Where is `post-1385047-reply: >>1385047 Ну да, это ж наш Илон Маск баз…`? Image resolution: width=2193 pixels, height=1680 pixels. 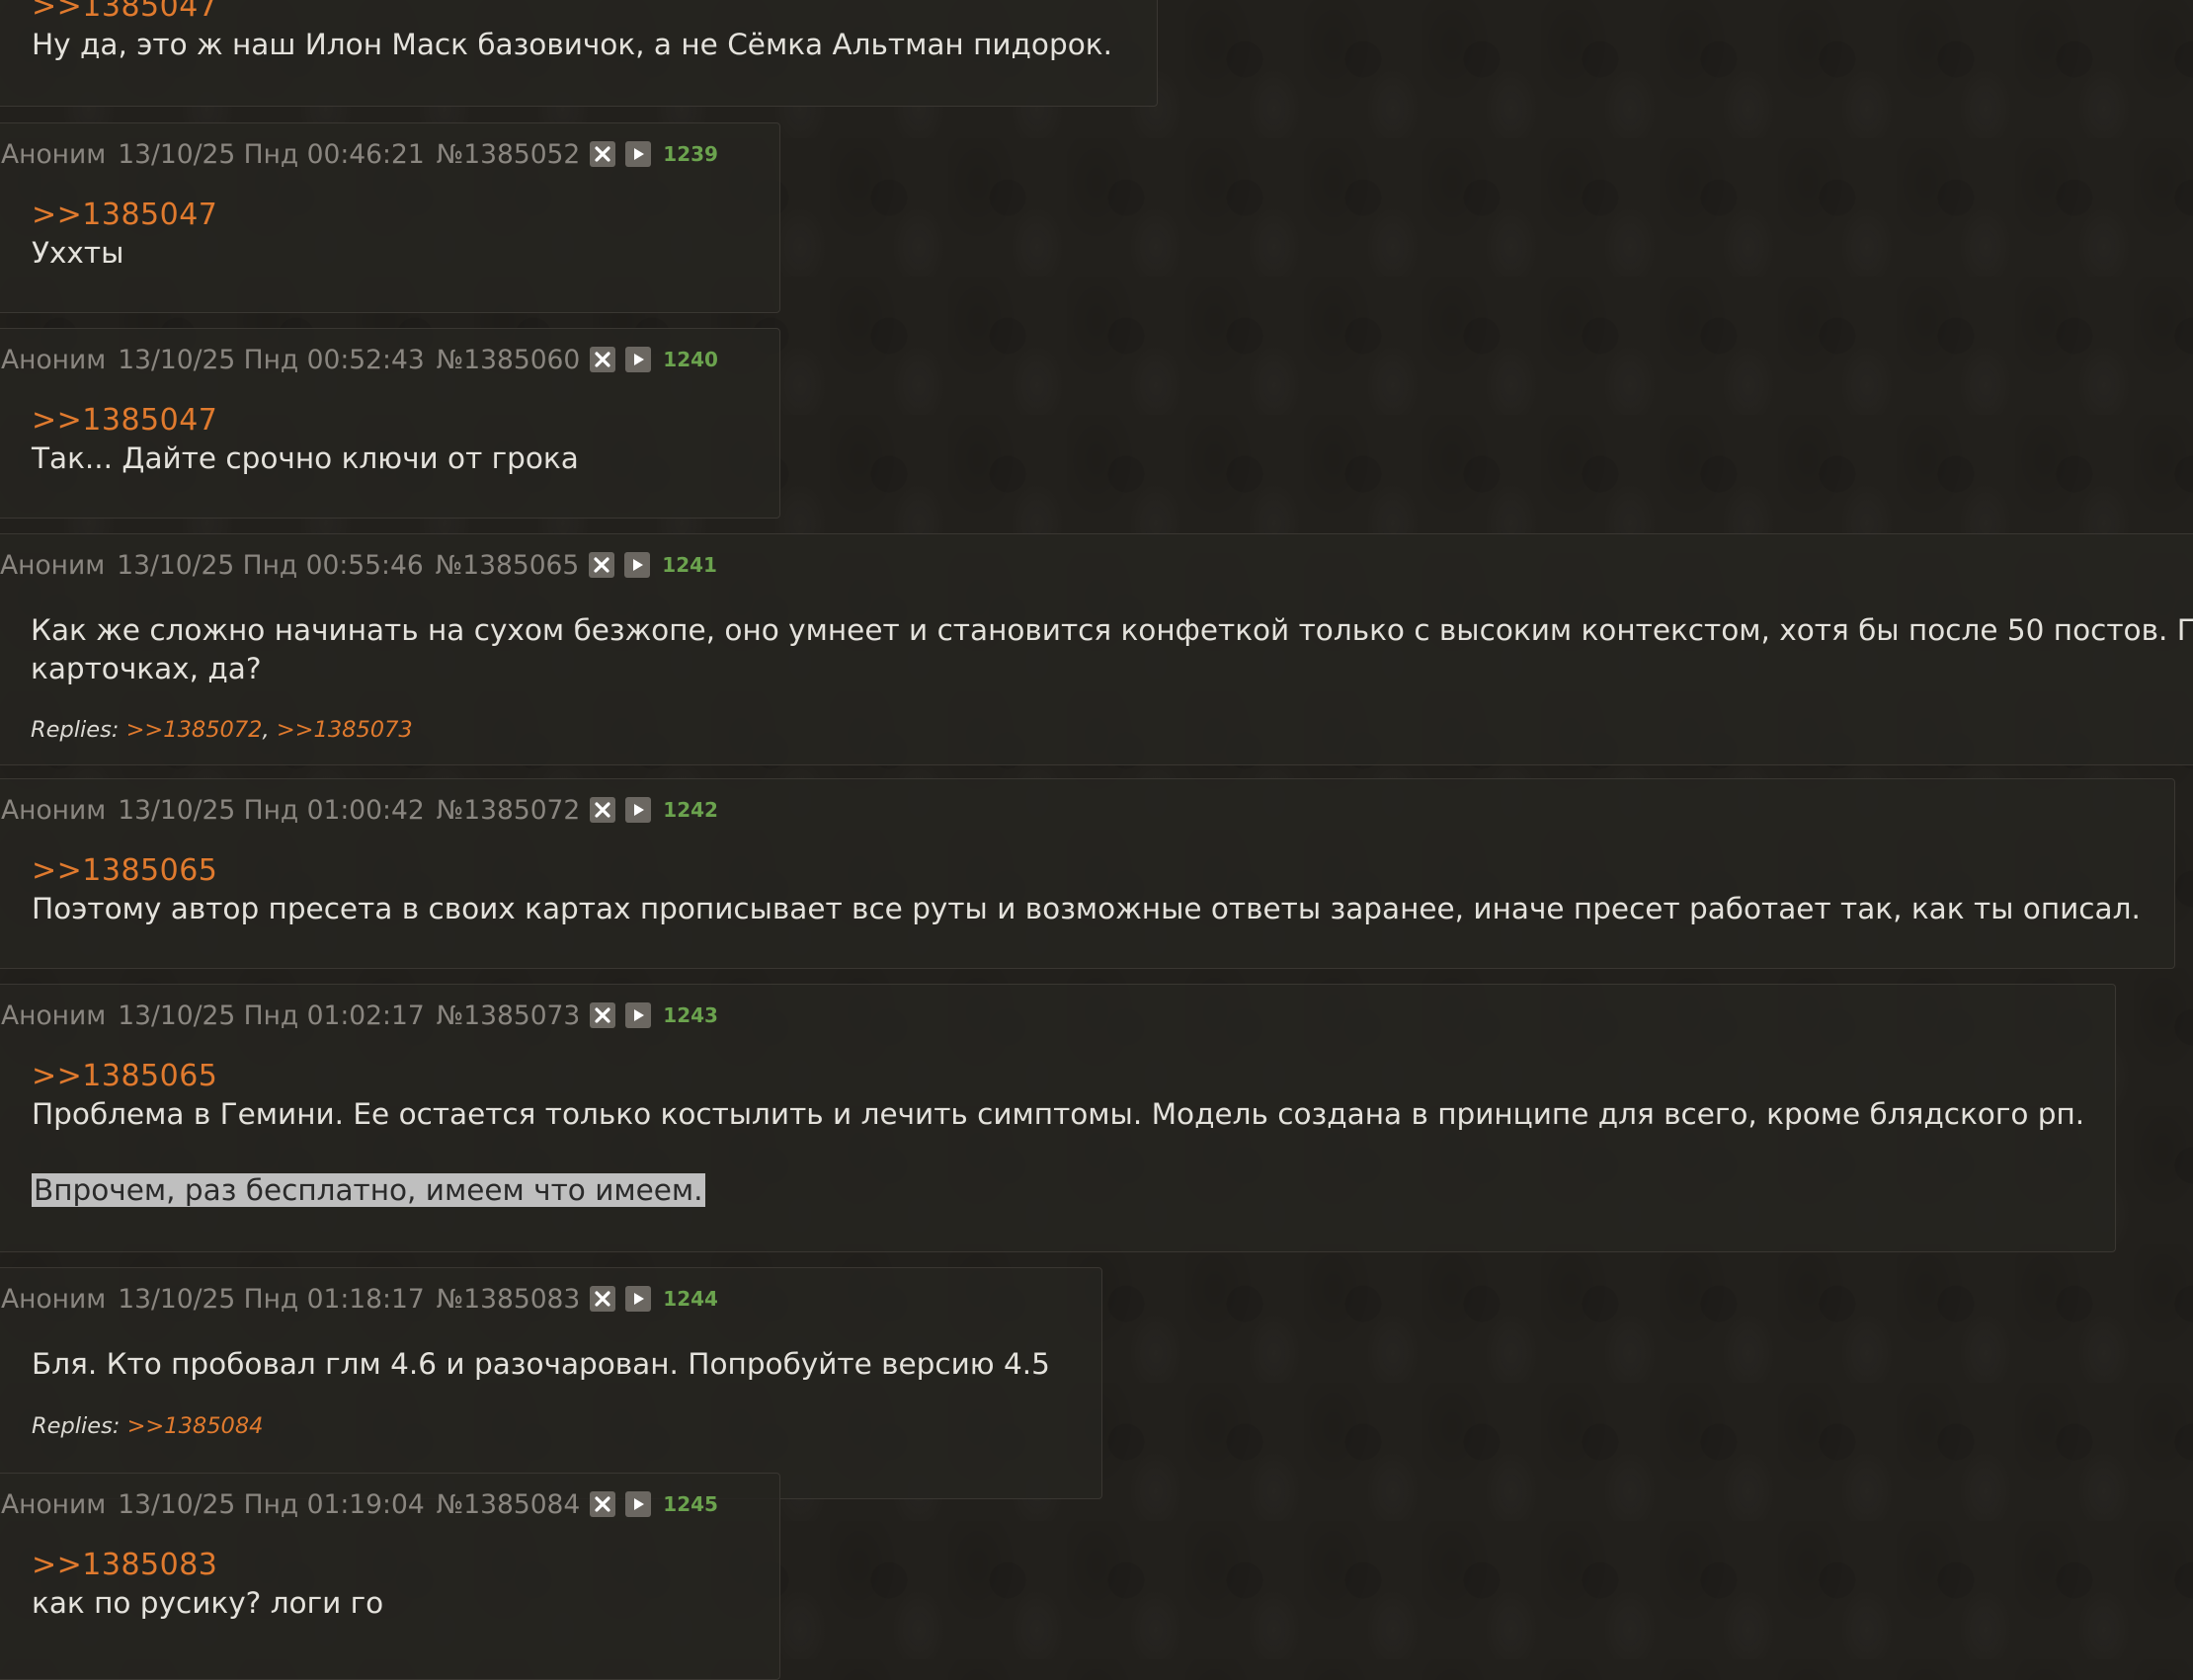 post-1385047-reply: >>1385047 Ну да, это ж наш Илон Маск баз… is located at coordinates (579, 53).